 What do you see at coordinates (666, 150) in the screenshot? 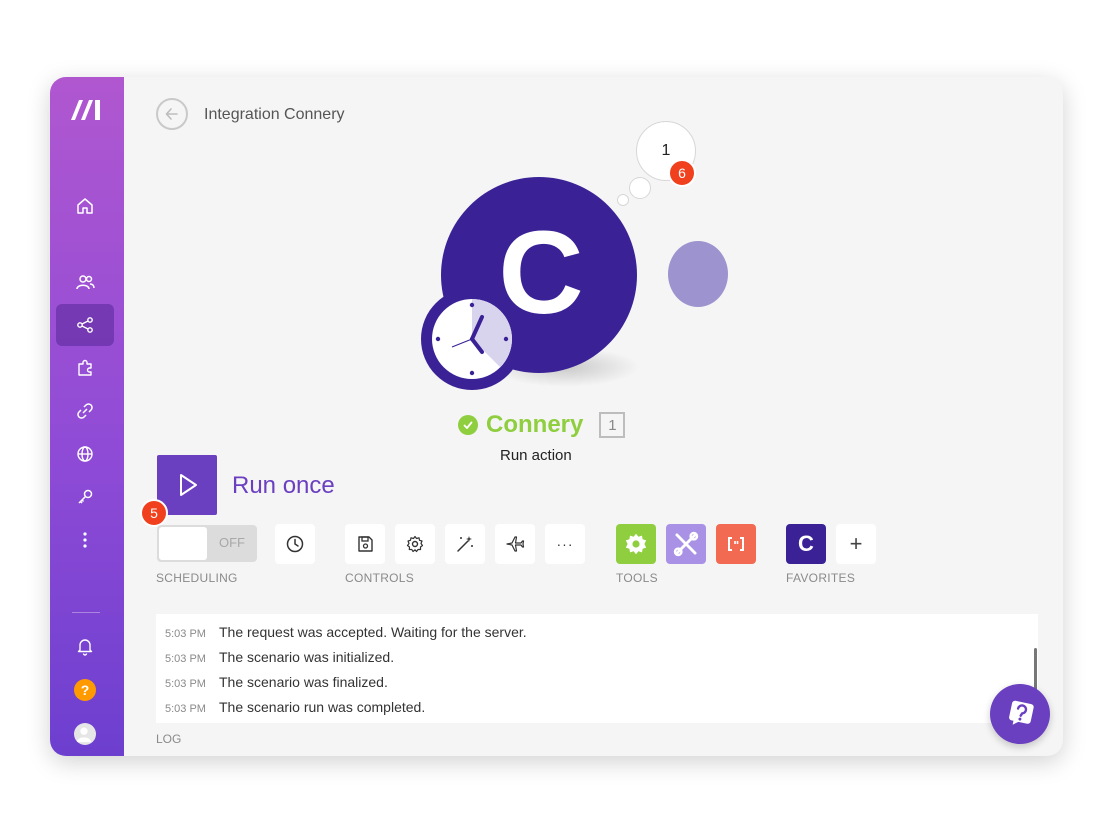
I see `operations-count: 1` at bounding box center [666, 150].